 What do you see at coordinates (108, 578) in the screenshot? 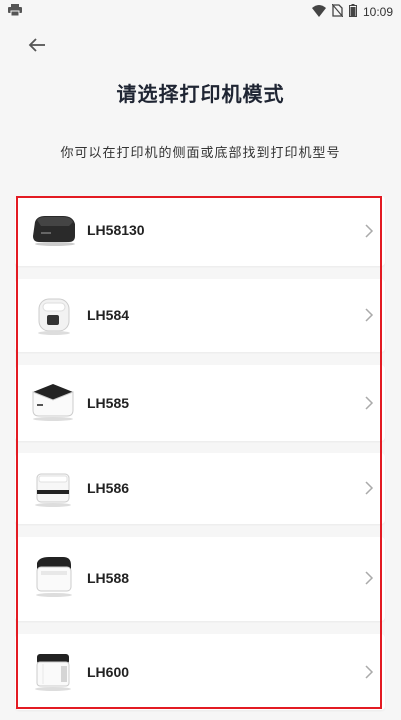
I see `printer-model-label: LH588` at bounding box center [108, 578].